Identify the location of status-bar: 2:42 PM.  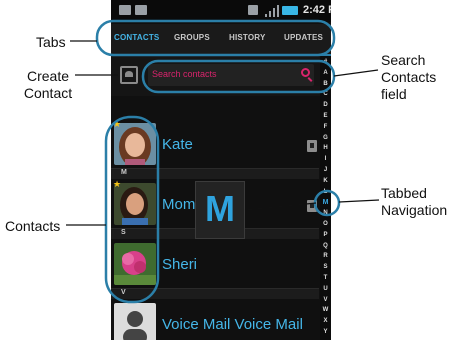
(221, 11).